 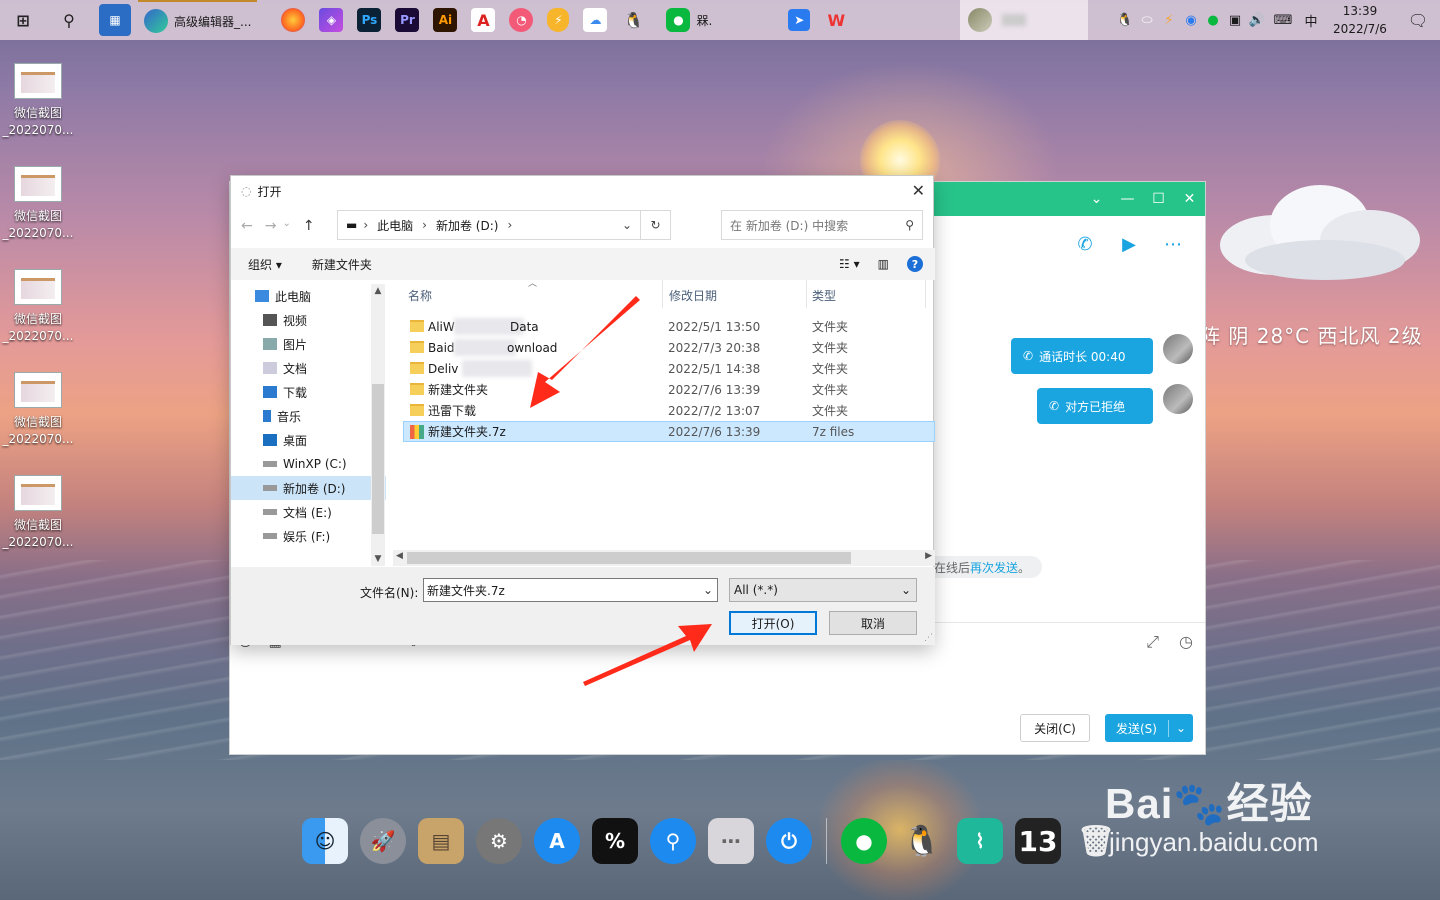 I want to click on qq-tray-icon: 🐧, so click(x=1125, y=20).